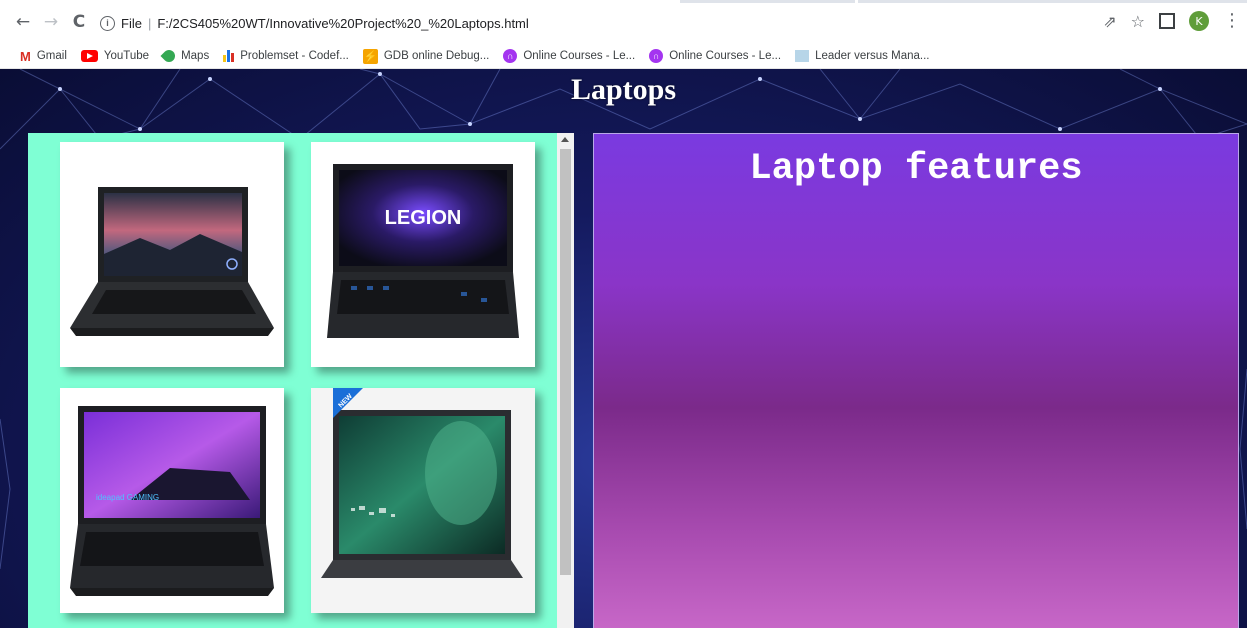  What do you see at coordinates (802, 56) in the screenshot?
I see `document-icon` at bounding box center [802, 56].